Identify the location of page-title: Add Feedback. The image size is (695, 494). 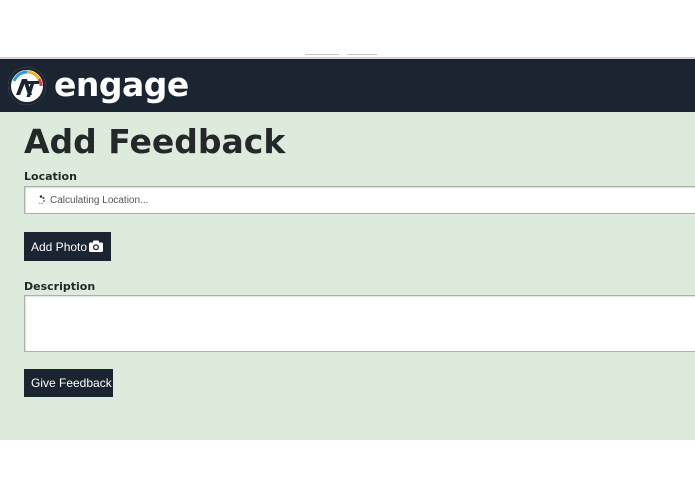
(155, 141).